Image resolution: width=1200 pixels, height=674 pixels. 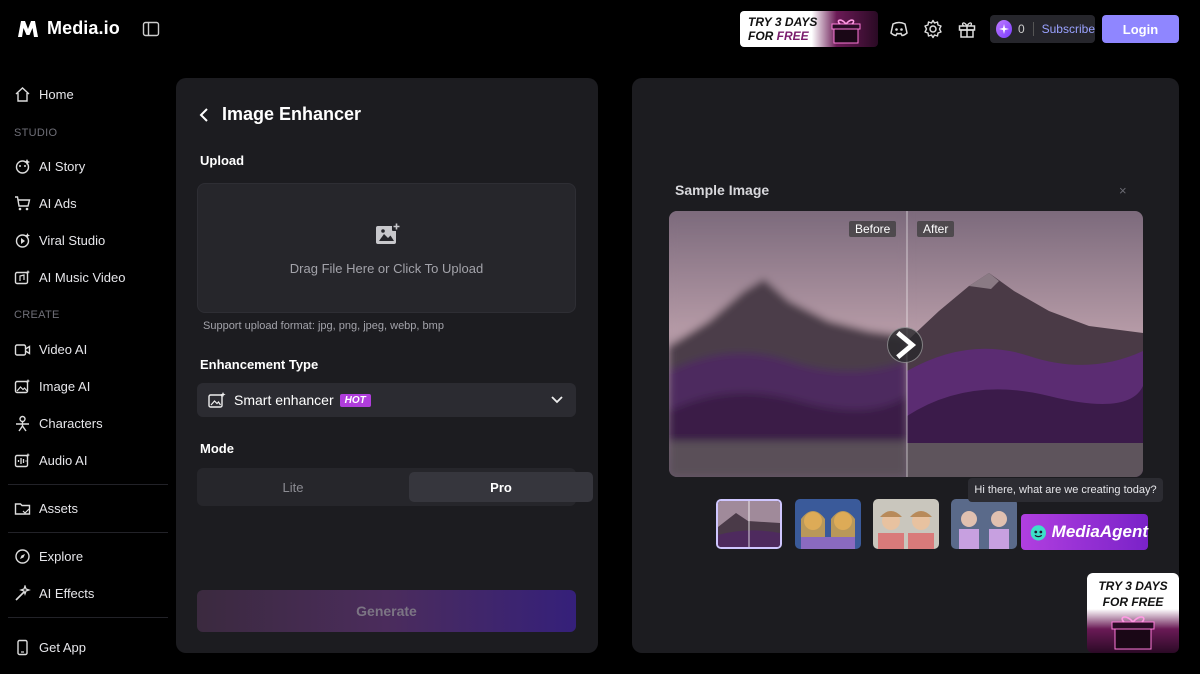 I want to click on sidebar-item-assets: Assets, so click(x=46, y=508).